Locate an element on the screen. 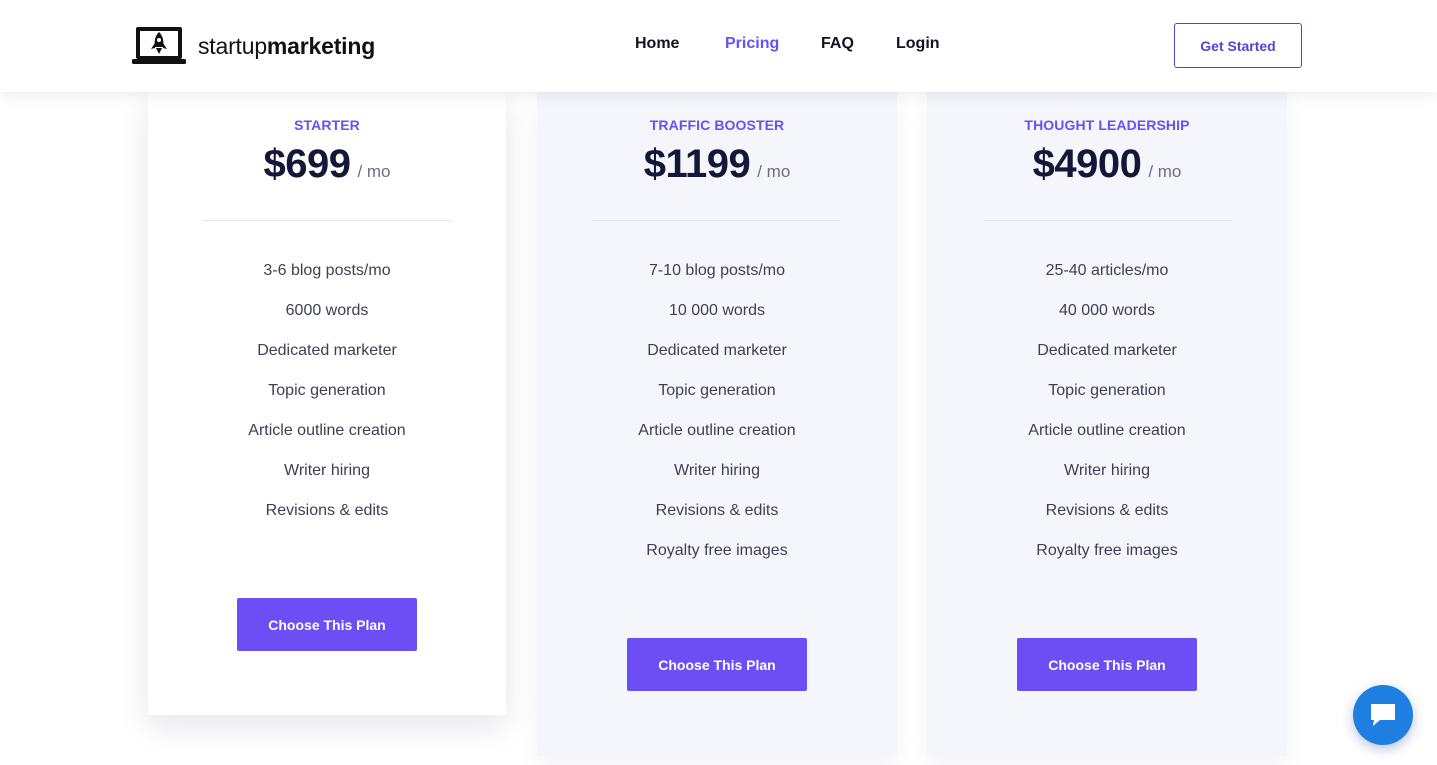  plan-name: TRAFFIC BOOSTER is located at coordinates (717, 125).